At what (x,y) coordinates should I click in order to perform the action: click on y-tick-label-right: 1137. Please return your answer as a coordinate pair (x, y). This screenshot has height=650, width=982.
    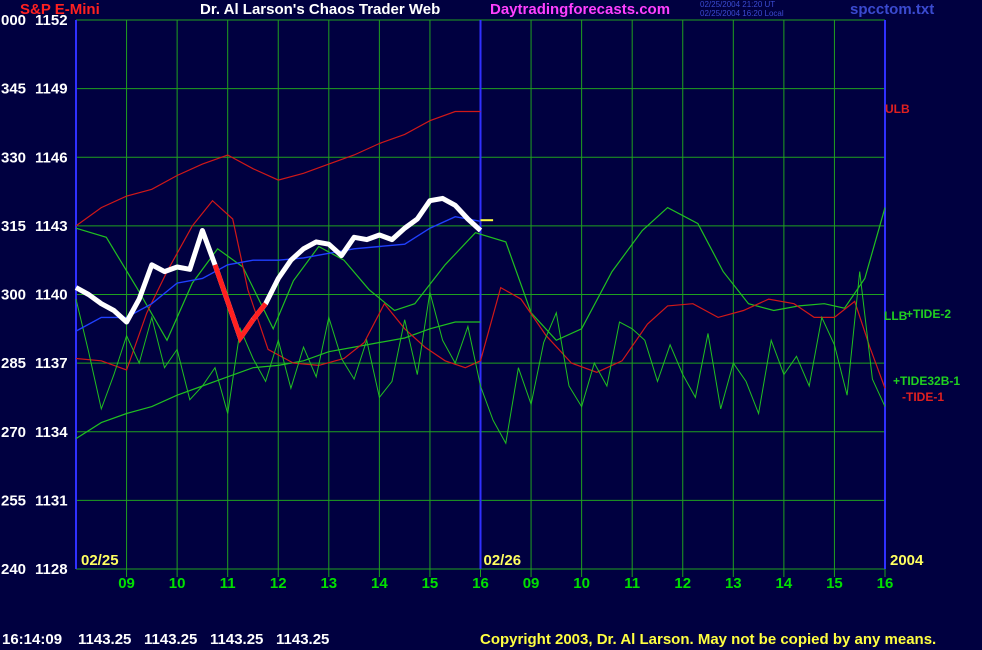
    Looking at the image, I should click on (51, 363).